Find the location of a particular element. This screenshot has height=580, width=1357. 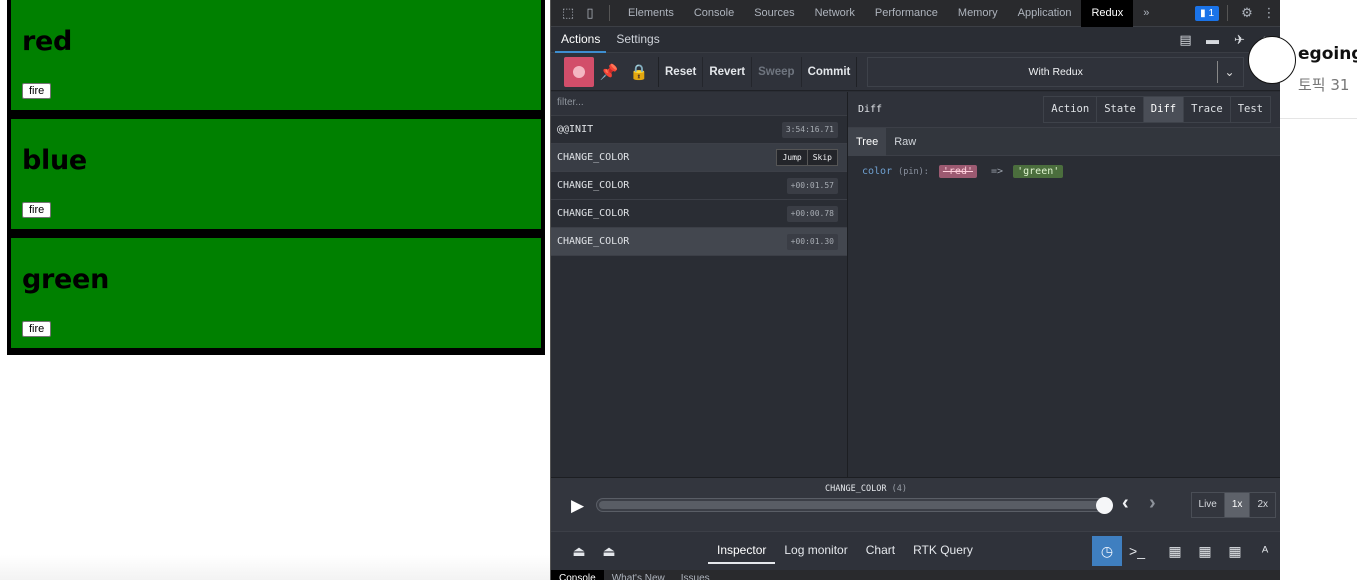

monitor-right-icons: ◷ >_ ▦ ▦ ▦ ᴬ is located at coordinates (1186, 551).